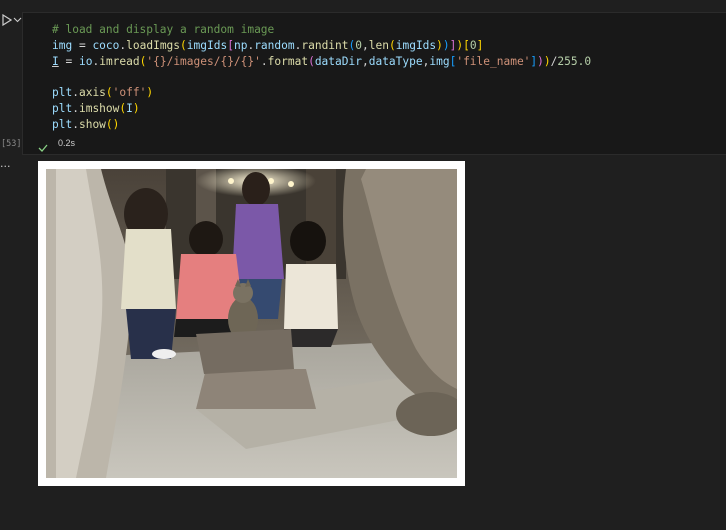 The height and width of the screenshot is (530, 726). What do you see at coordinates (338, 61) in the screenshot?
I see `code-token: dataDir` at bounding box center [338, 61].